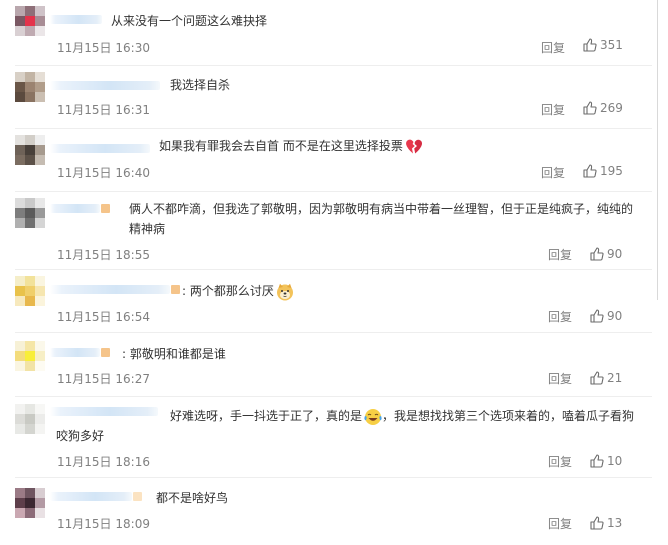 The image size is (668, 545). Describe the element at coordinates (615, 378) in the screenshot. I see `like-count: 21` at that location.